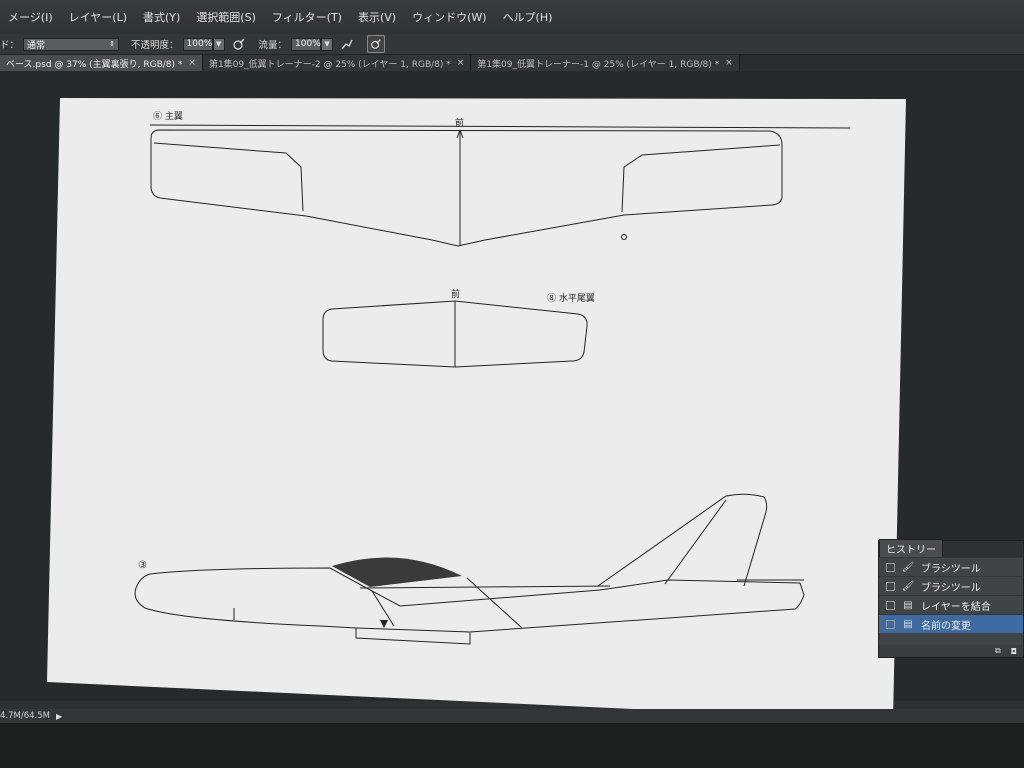 The height and width of the screenshot is (768, 1024). What do you see at coordinates (59, 716) in the screenshot?
I see `status-menu-arrow-icon: ▶` at bounding box center [59, 716].